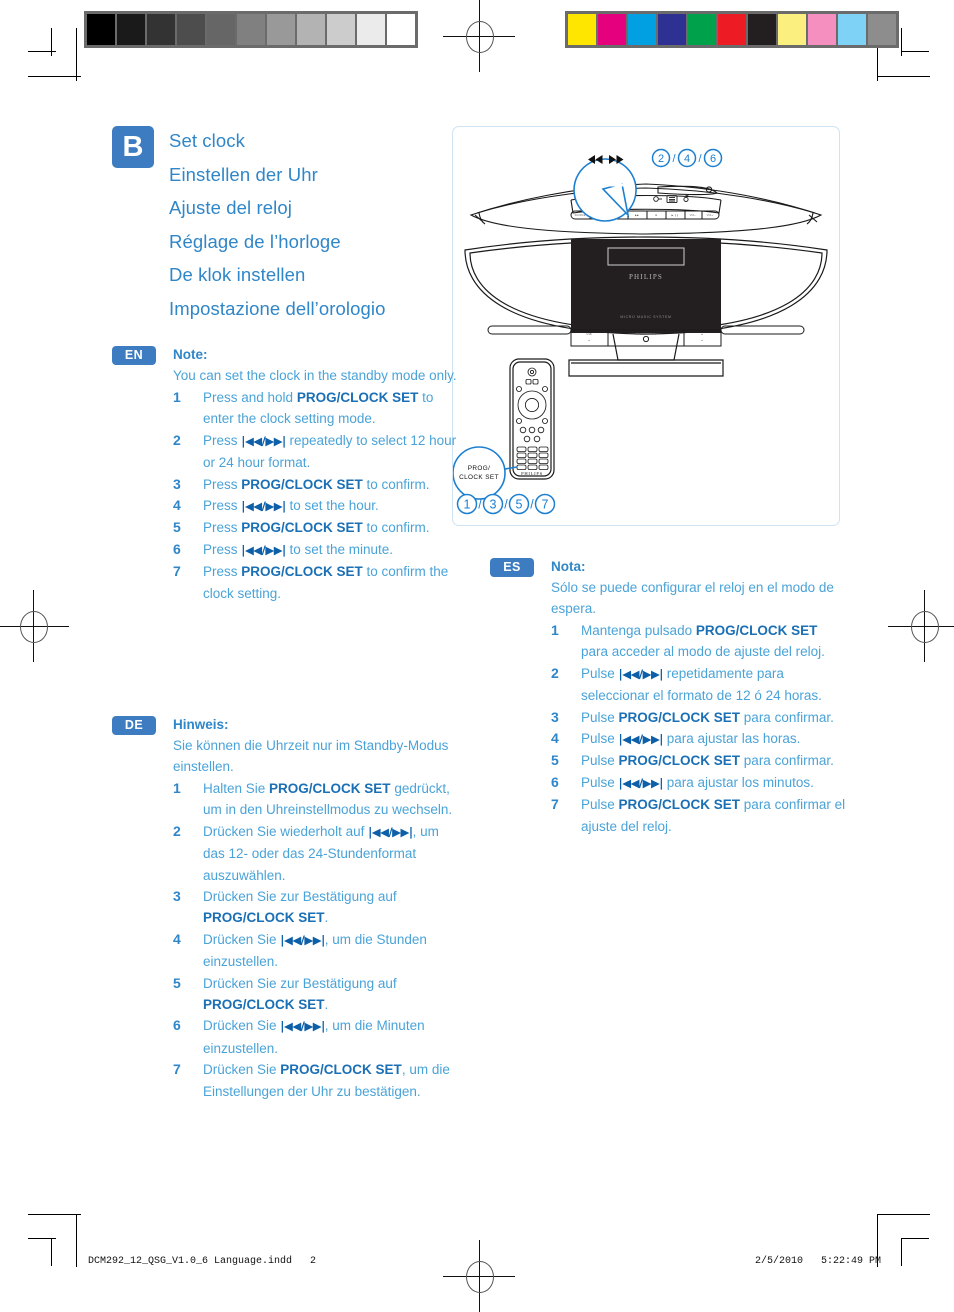 Image resolution: width=954 pixels, height=1312 pixels. What do you see at coordinates (250, 397) in the screenshot?
I see `step-text-run: Press and hold` at bounding box center [250, 397].